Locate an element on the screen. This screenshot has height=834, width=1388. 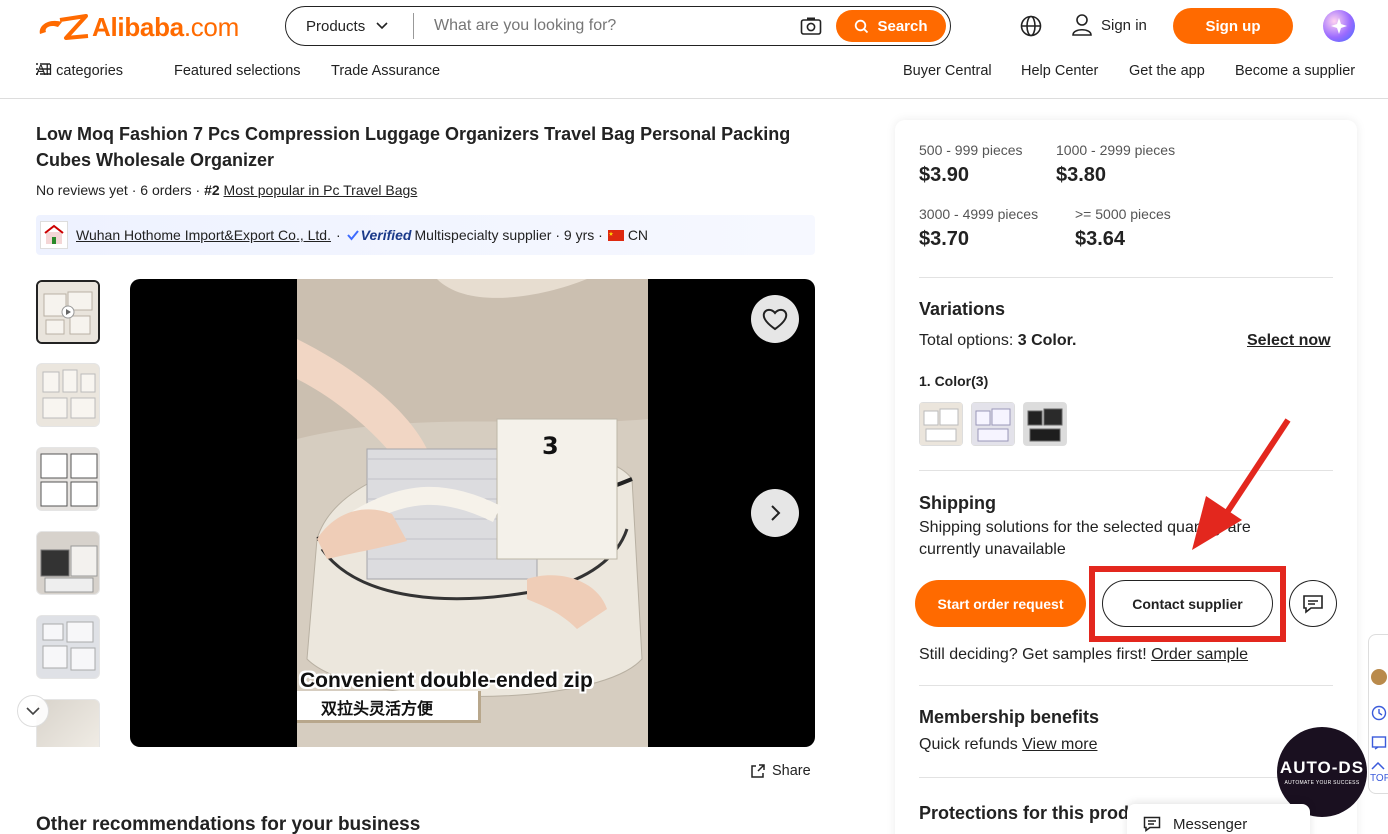
feedback-icon is located at coordinates (1379, 743).